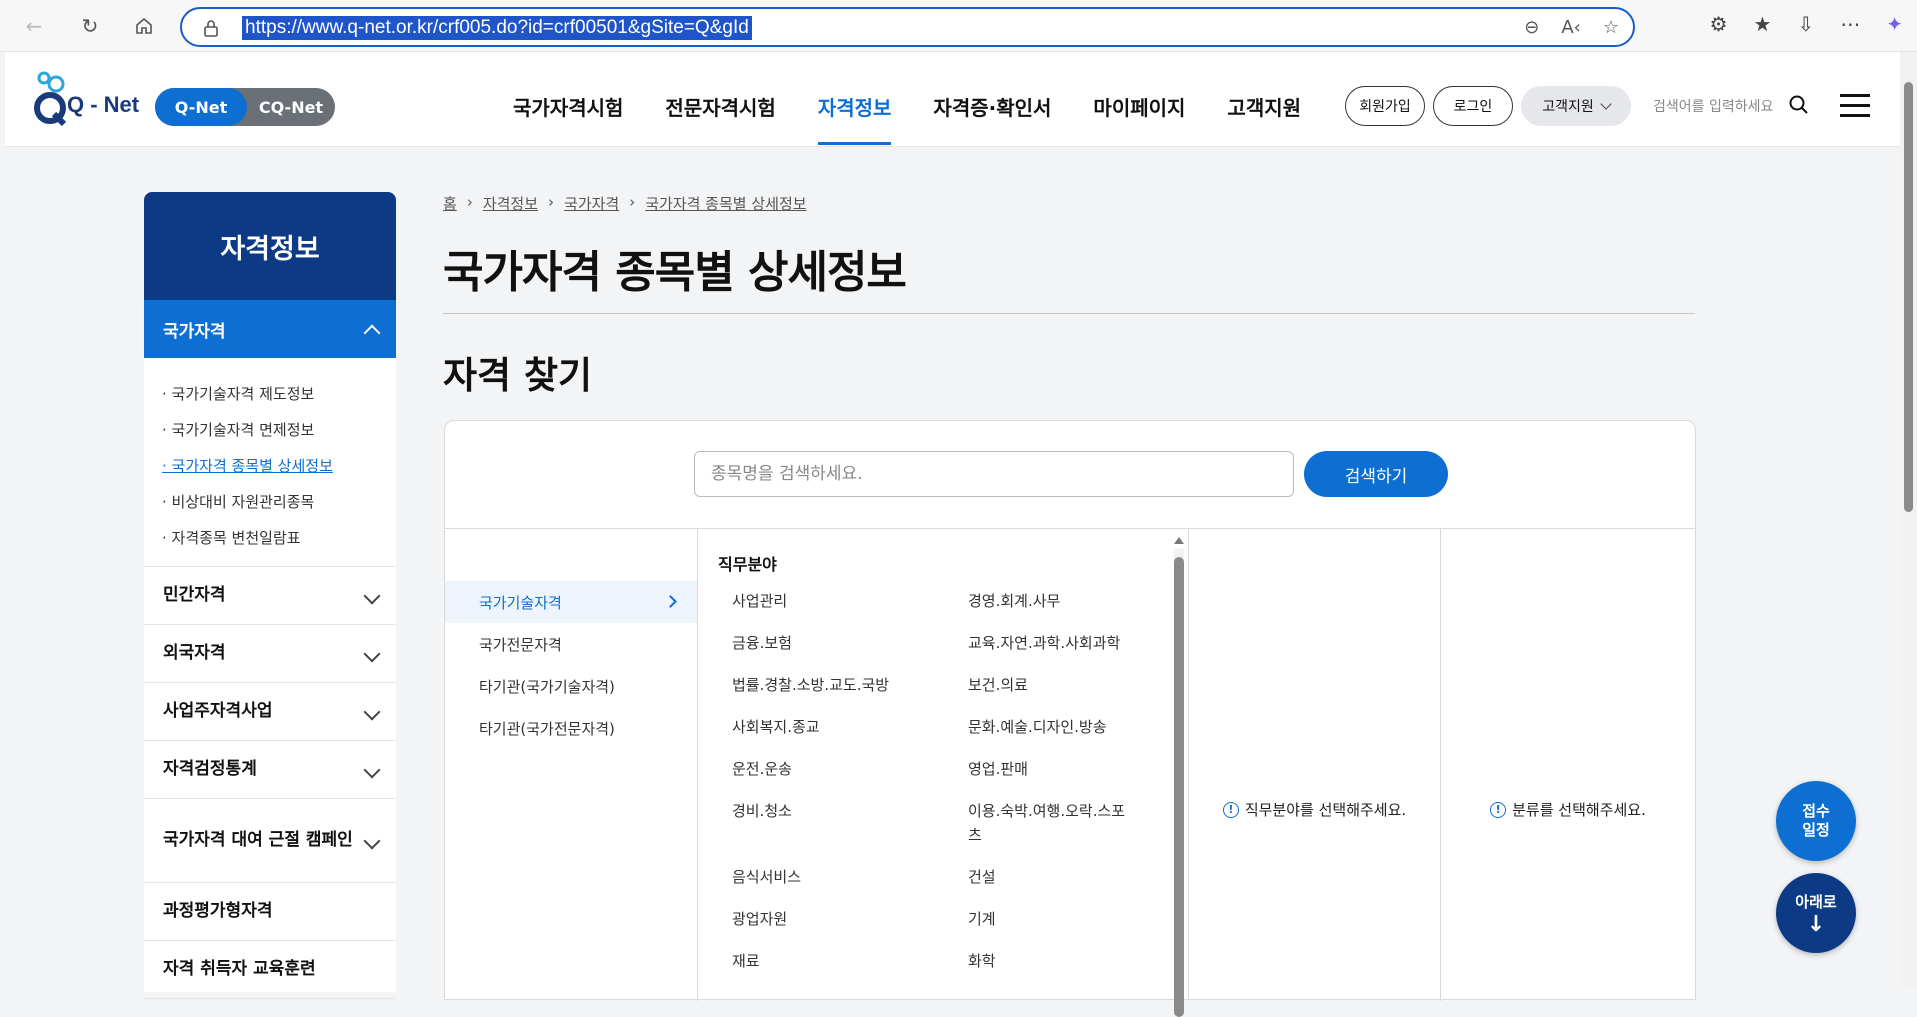 Image resolution: width=1917 pixels, height=1017 pixels. What do you see at coordinates (1719, 24) in the screenshot?
I see `extensions-icon: ⚙` at bounding box center [1719, 24].